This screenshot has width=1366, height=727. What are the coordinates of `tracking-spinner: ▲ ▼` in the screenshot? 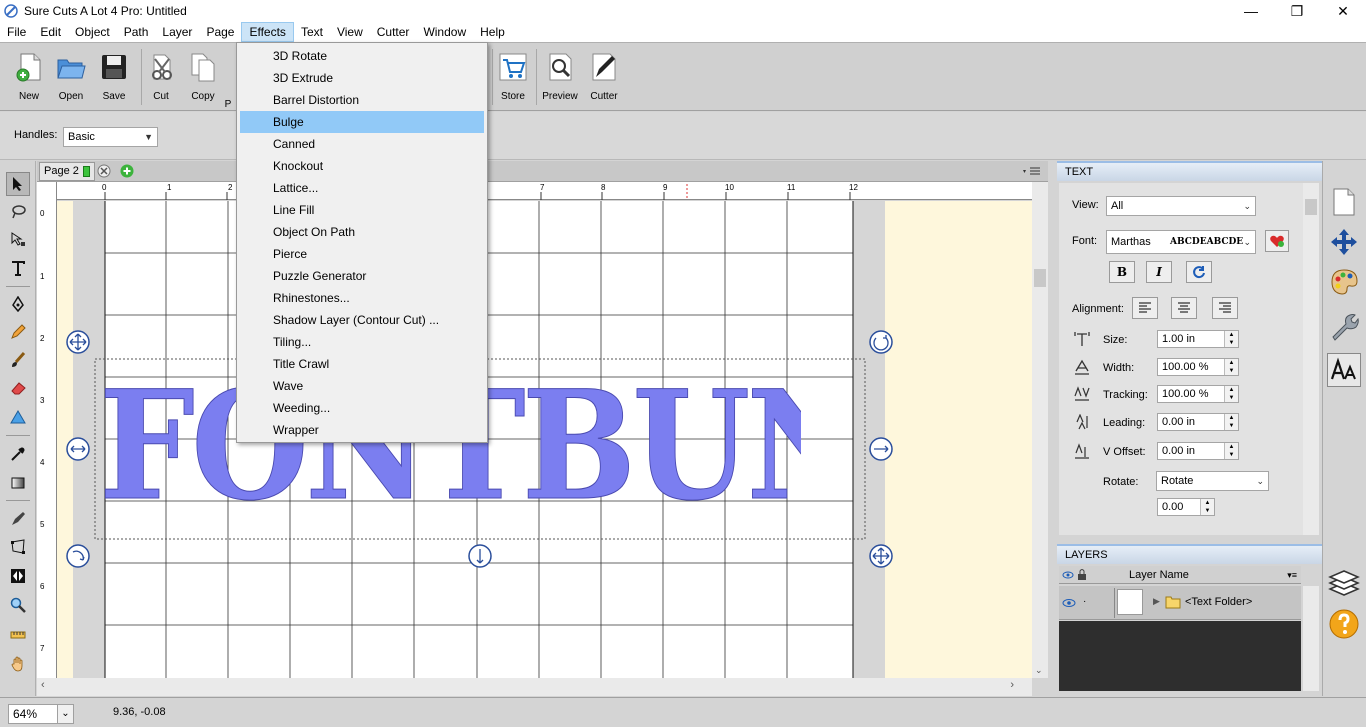 It's located at (1231, 394).